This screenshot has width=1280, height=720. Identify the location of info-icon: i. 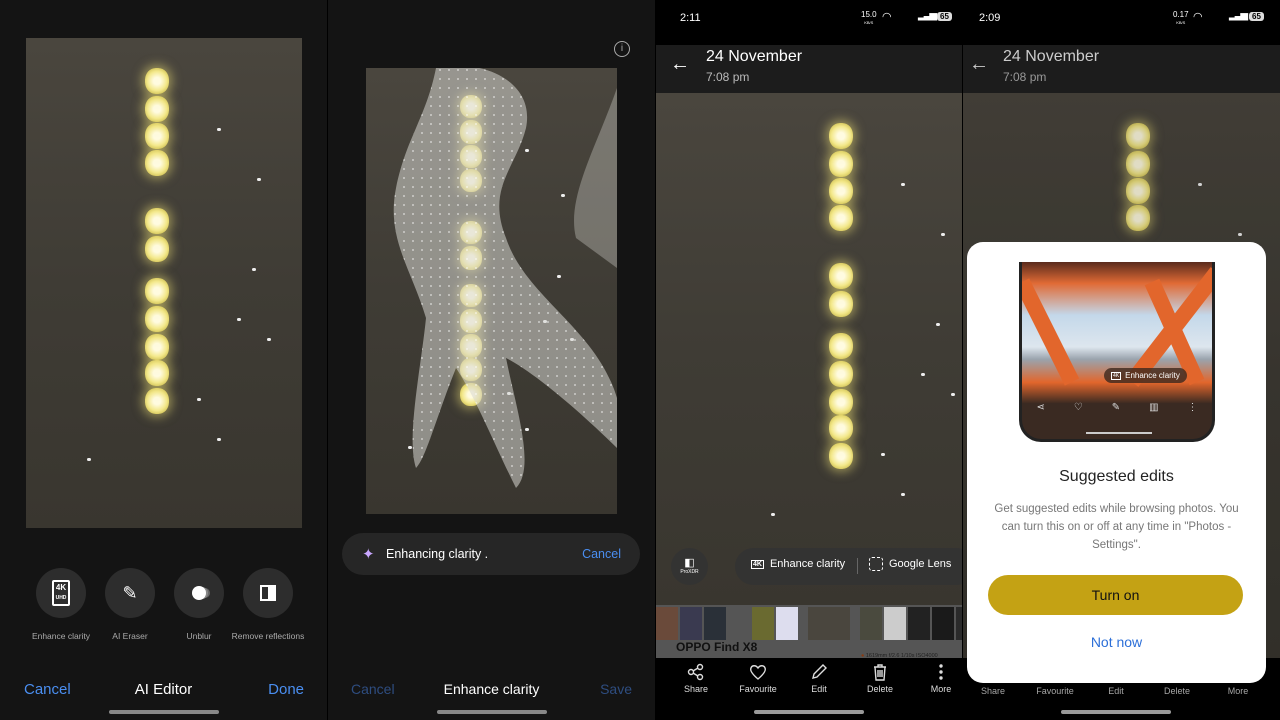
(622, 49).